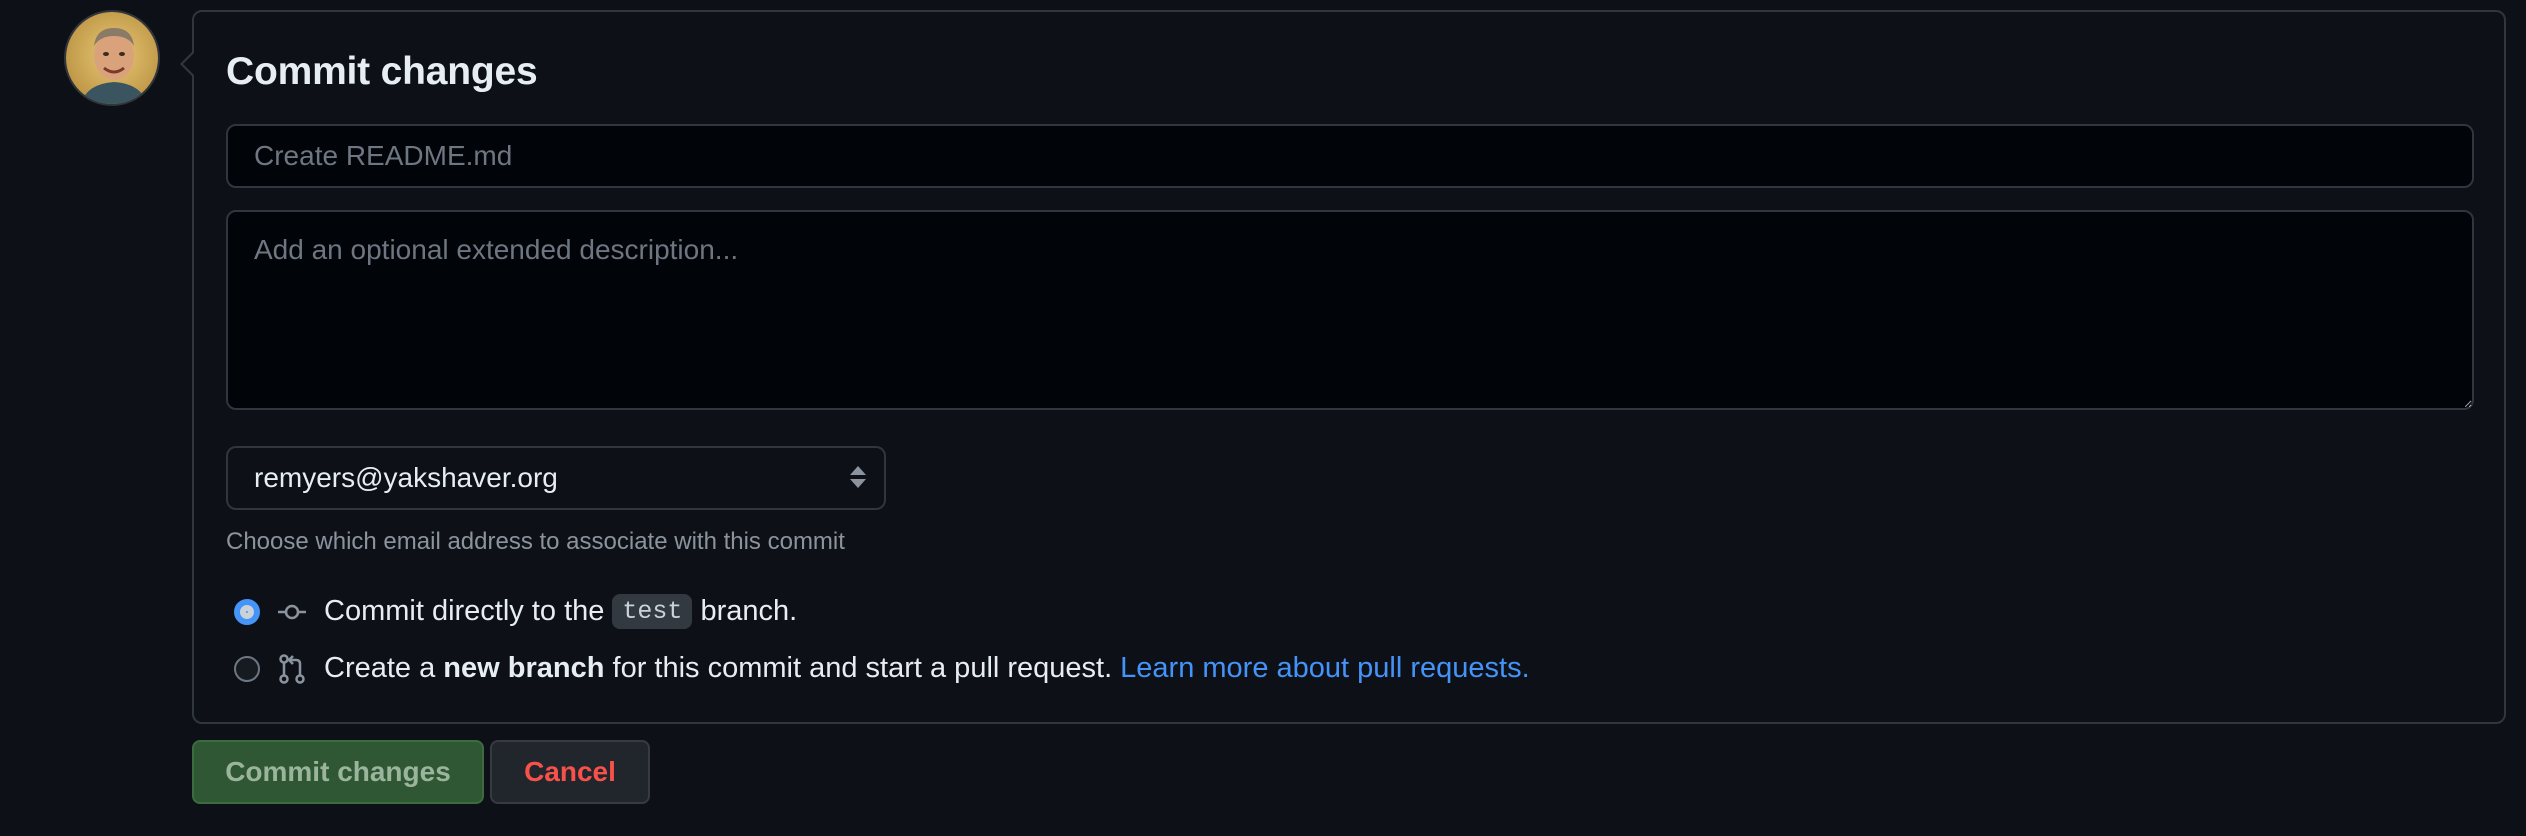  Describe the element at coordinates (292, 612) in the screenshot. I see `git-commit-icon` at that location.